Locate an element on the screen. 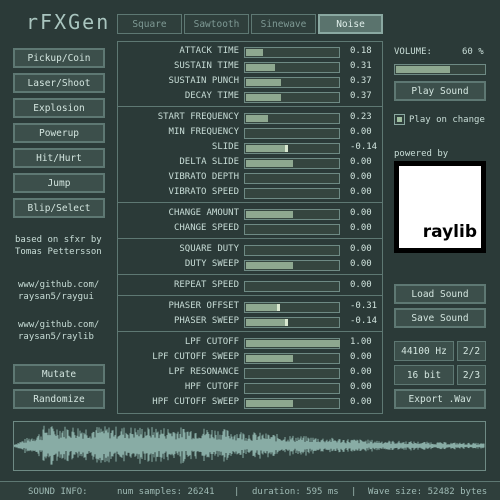 The width and height of the screenshot is (500, 500). slider-label: MIN FREQUENCY is located at coordinates (203, 132).